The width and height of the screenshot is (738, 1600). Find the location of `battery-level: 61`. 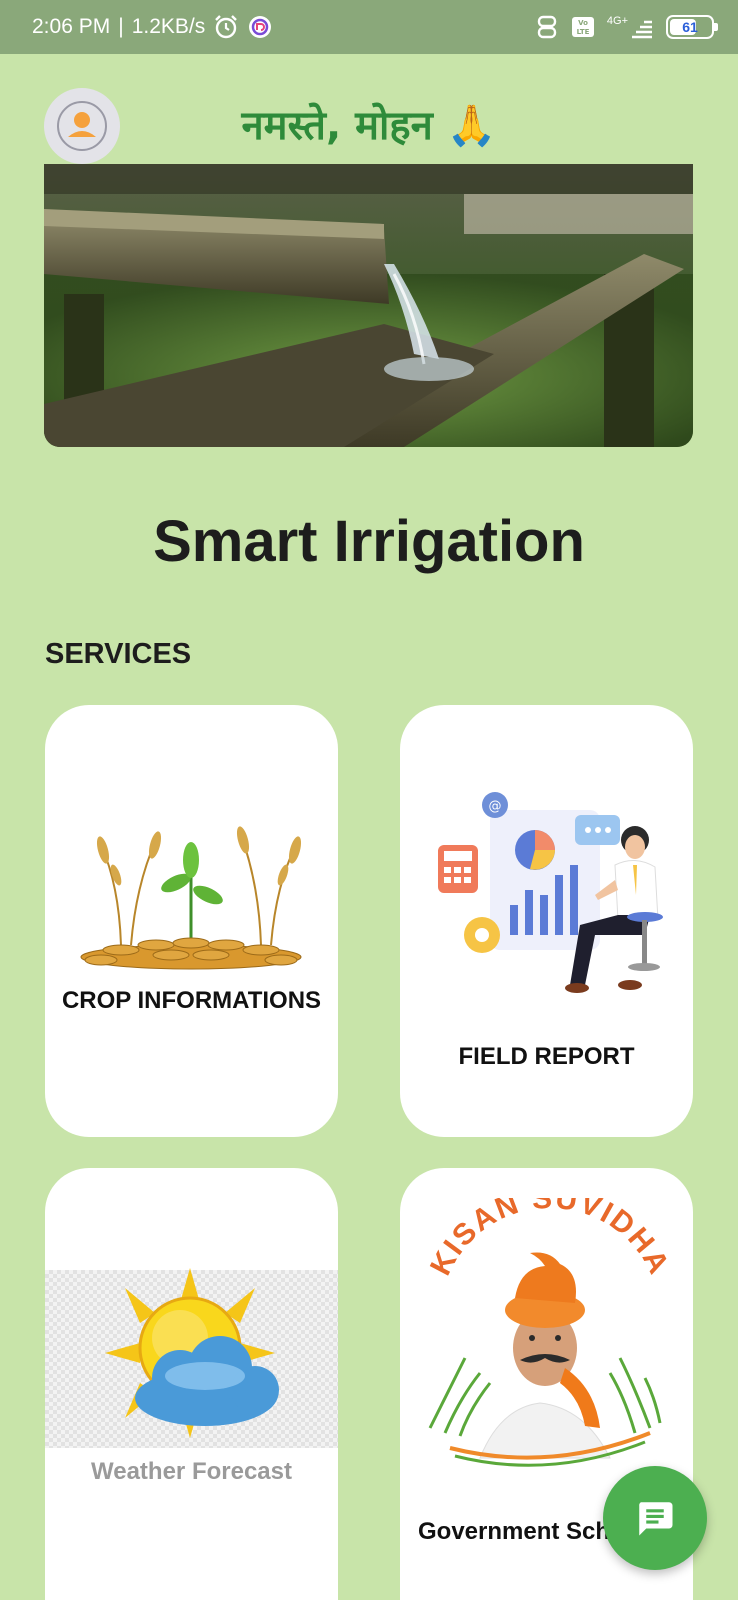

battery-level: 61 is located at coordinates (690, 27).